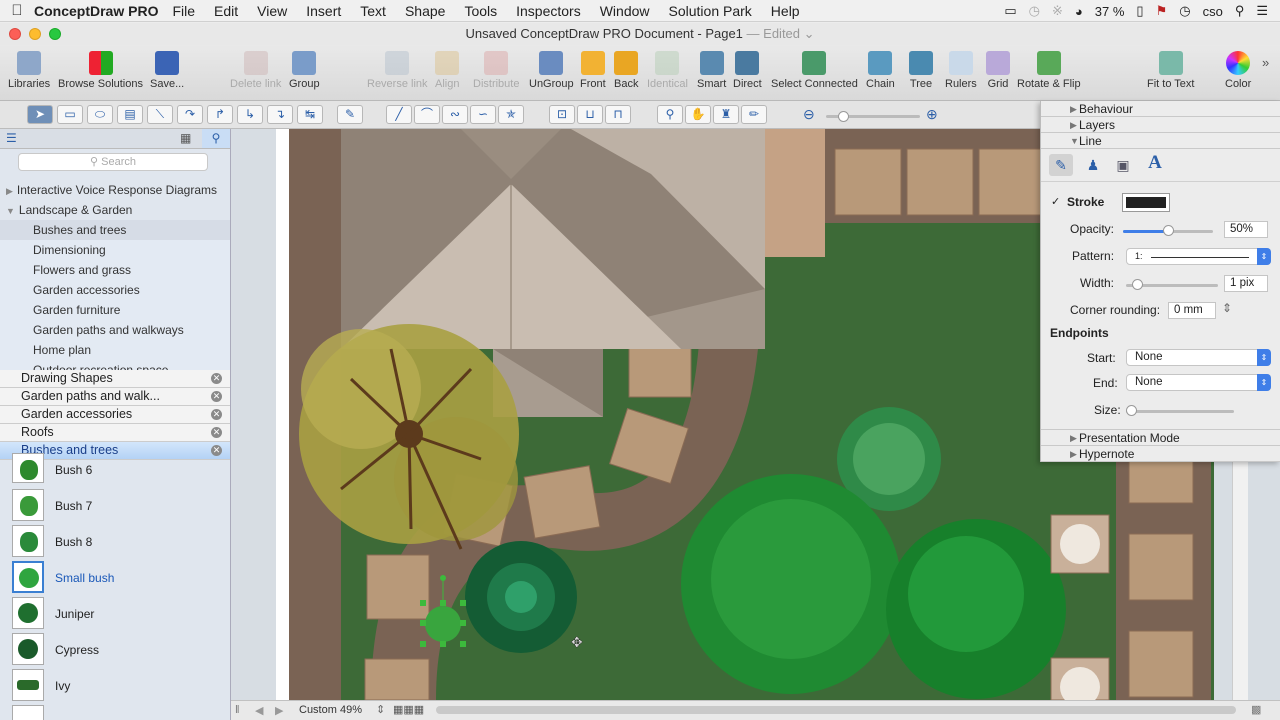 The image size is (1280, 720). I want to click on smart-button: Smart, so click(711, 70).